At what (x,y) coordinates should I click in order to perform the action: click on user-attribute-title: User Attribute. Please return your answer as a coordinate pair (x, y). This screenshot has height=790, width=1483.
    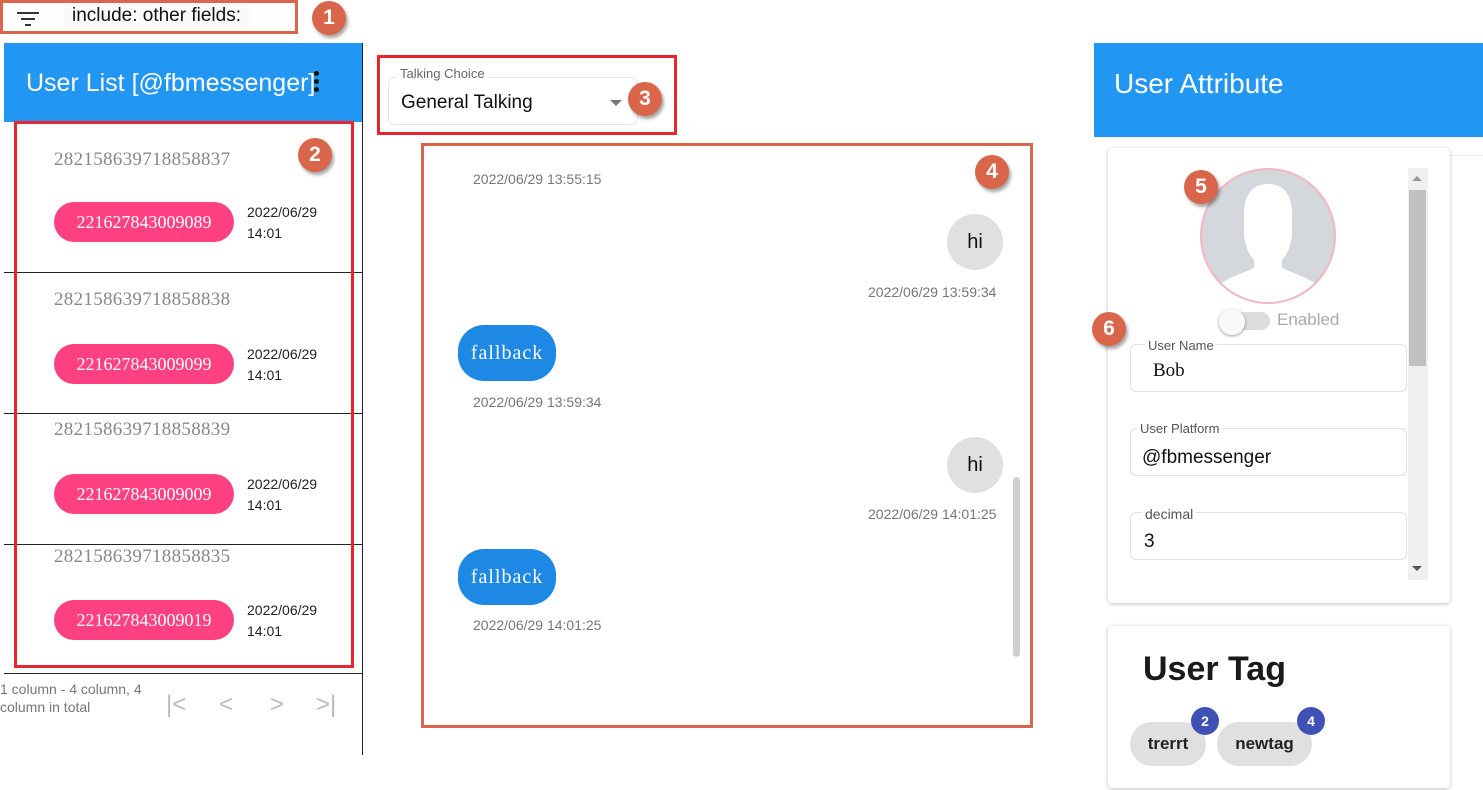
    Looking at the image, I should click on (1199, 83).